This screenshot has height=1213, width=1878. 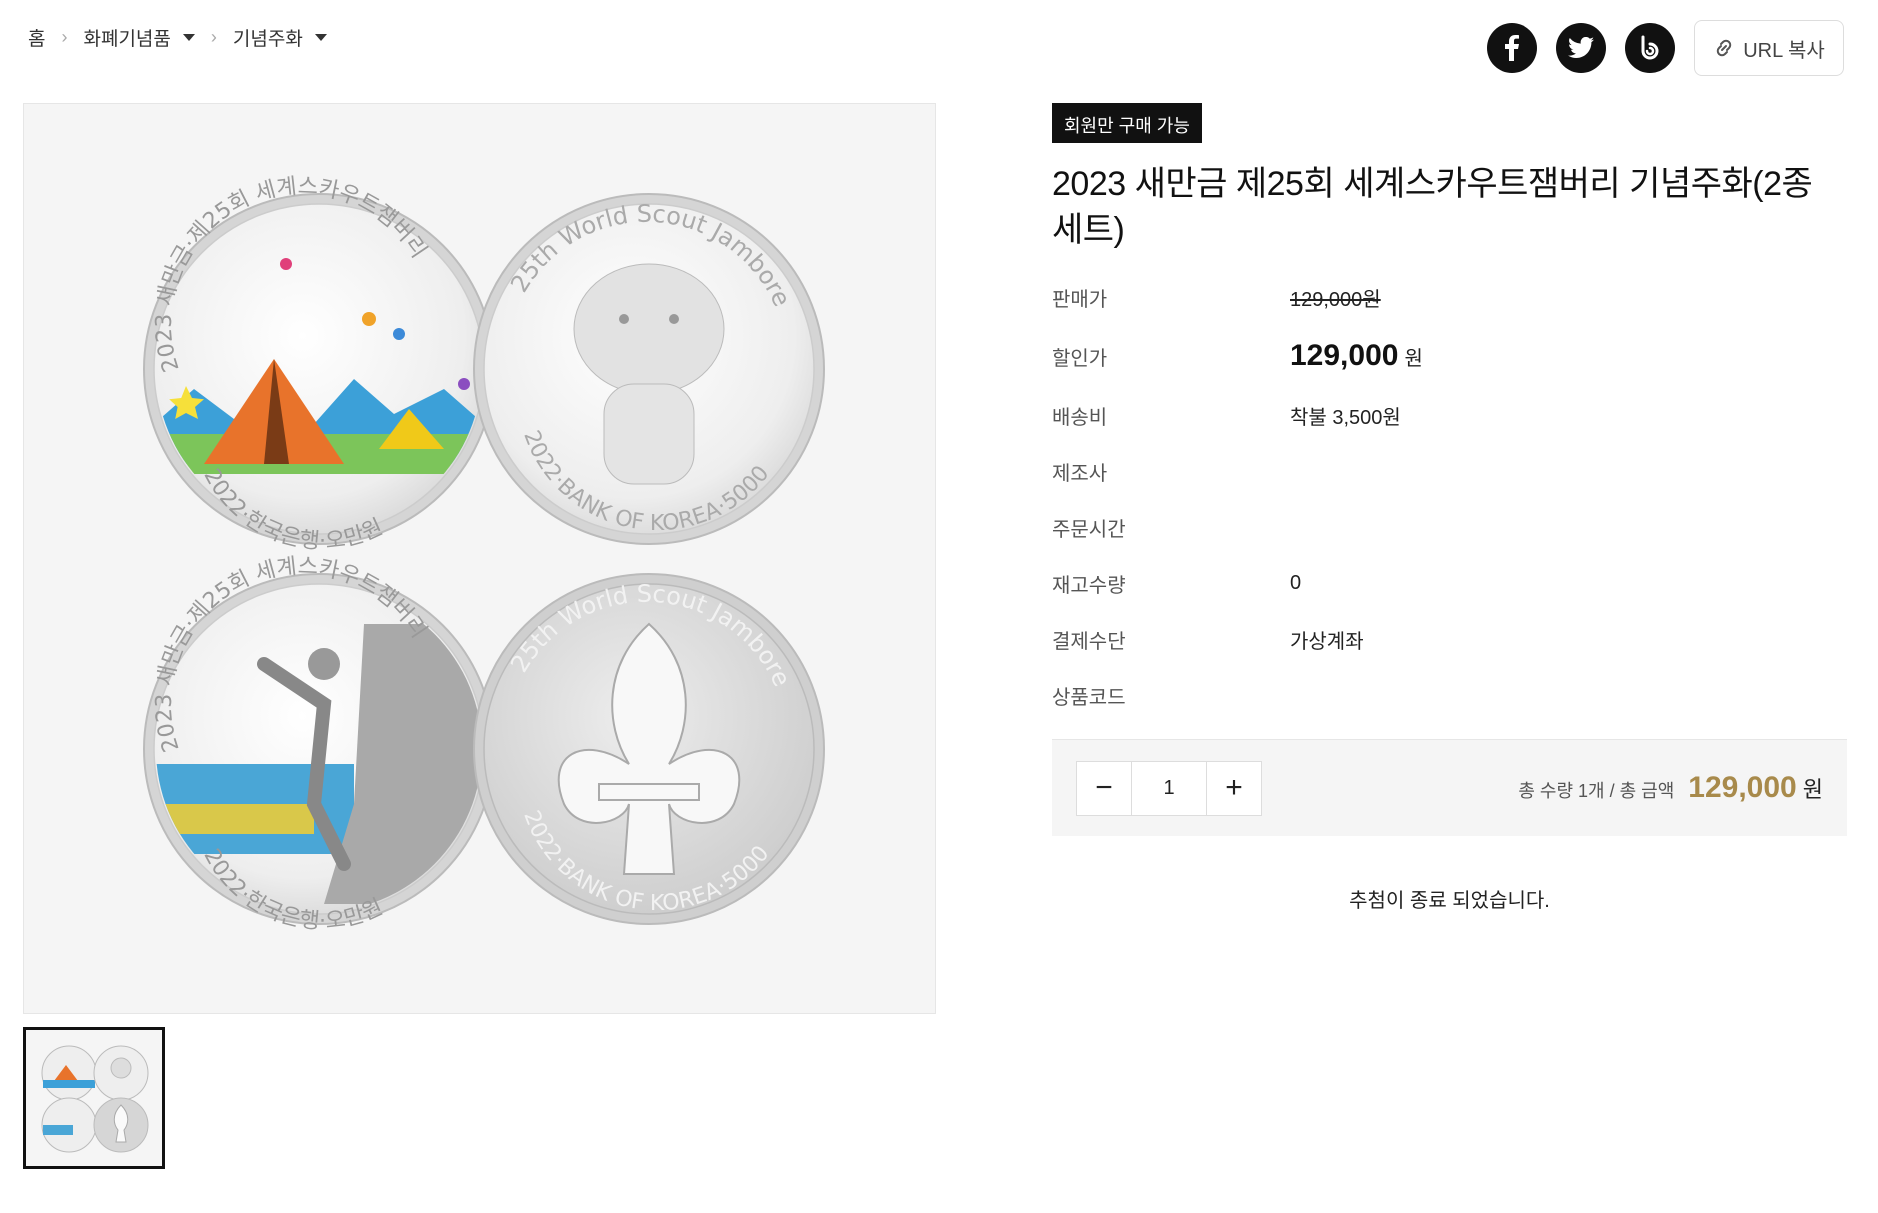 I want to click on thumbnail-image, so click(x=95, y=1099).